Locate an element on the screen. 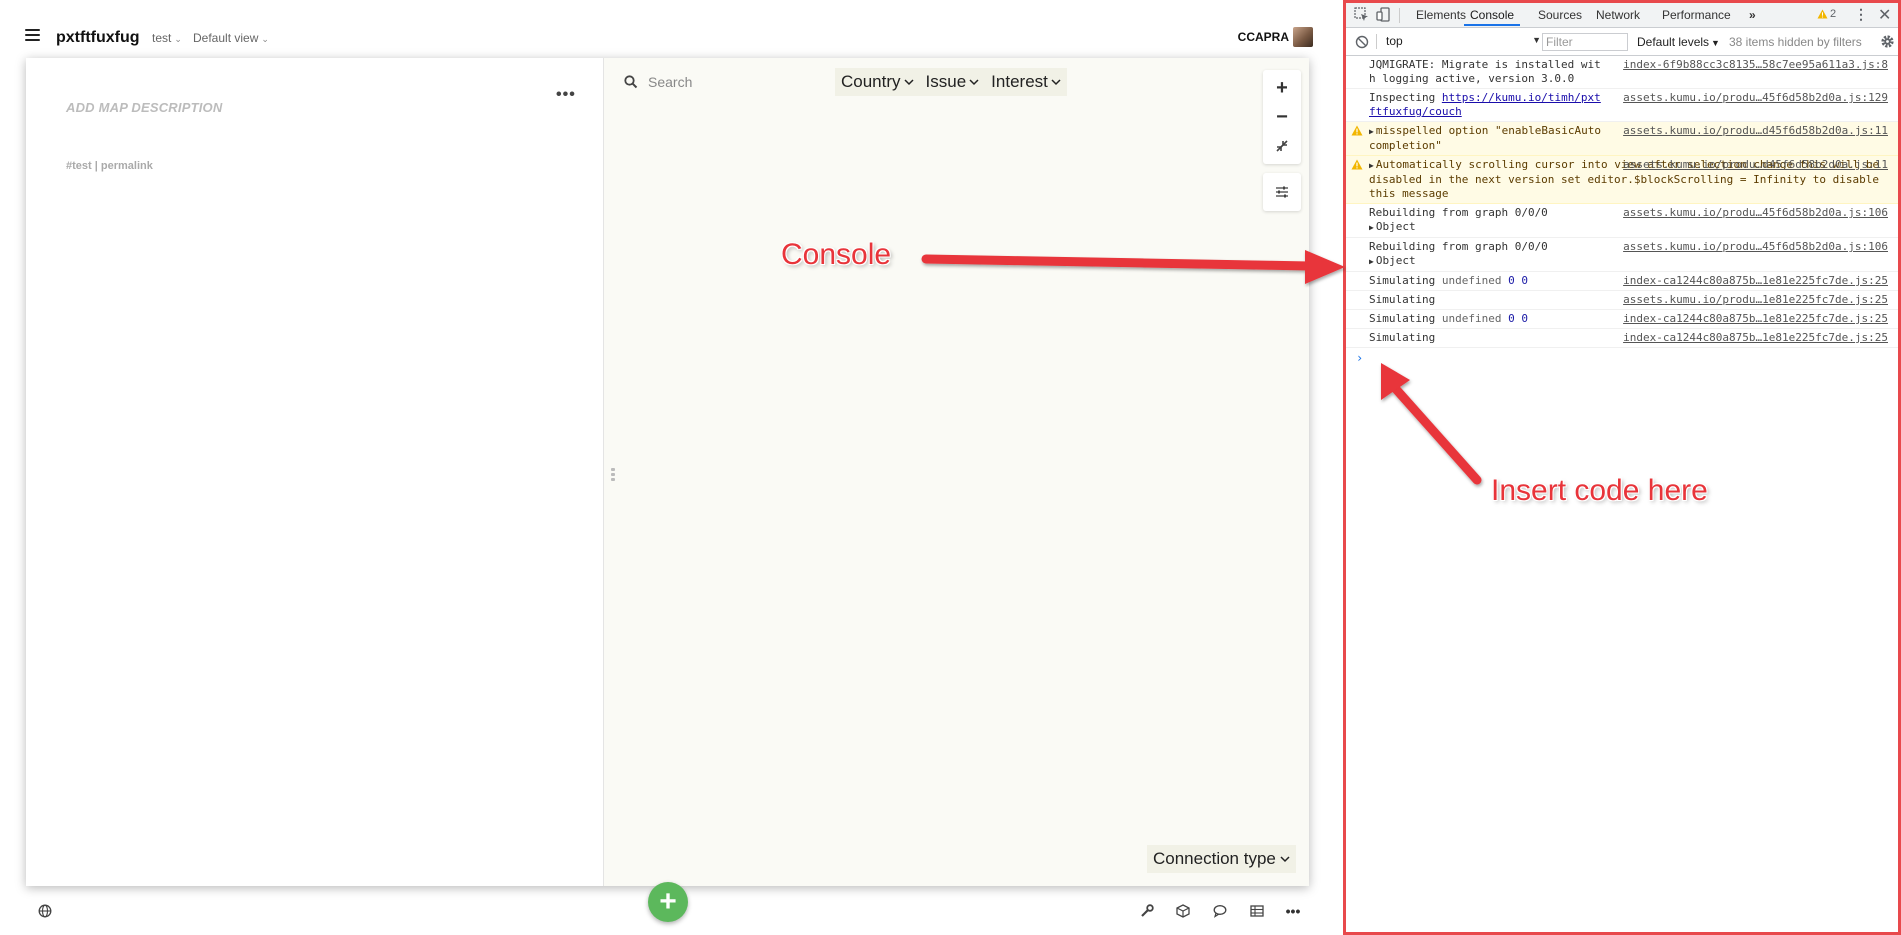  filter-interest: Interest is located at coordinates (1026, 82).